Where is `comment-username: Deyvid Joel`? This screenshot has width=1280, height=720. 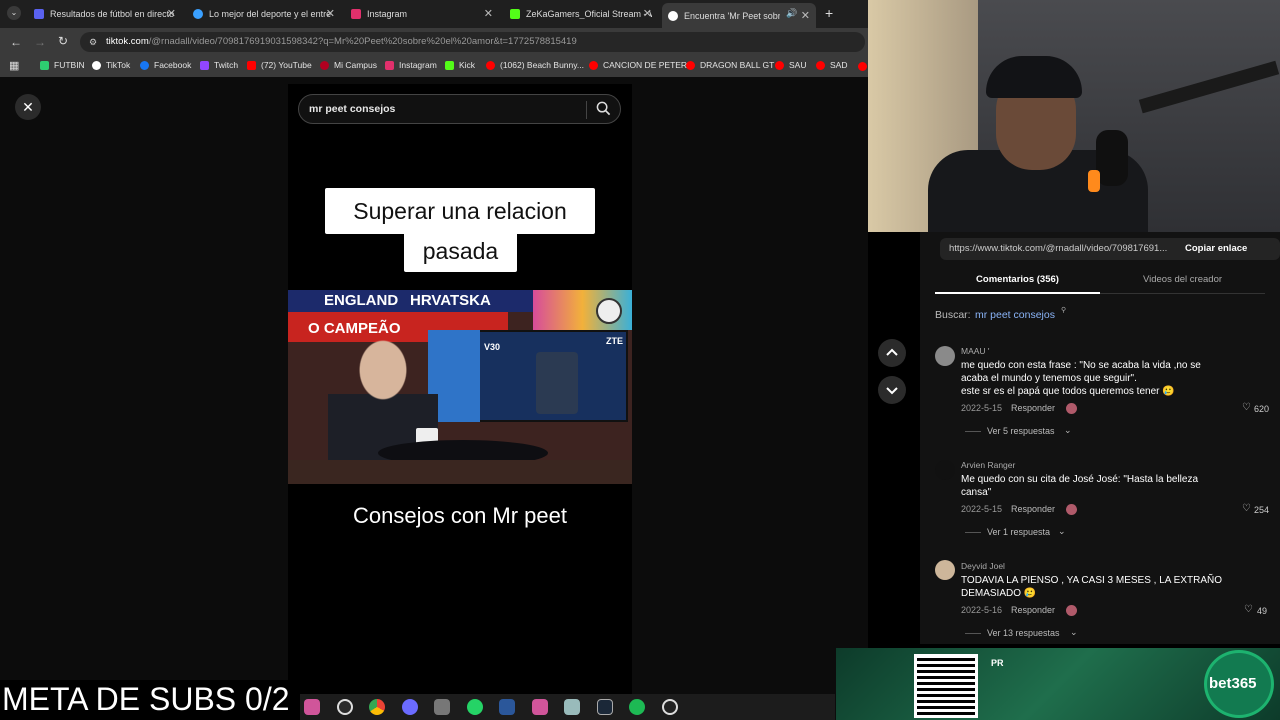
comment-username: Deyvid Joel is located at coordinates (983, 566).